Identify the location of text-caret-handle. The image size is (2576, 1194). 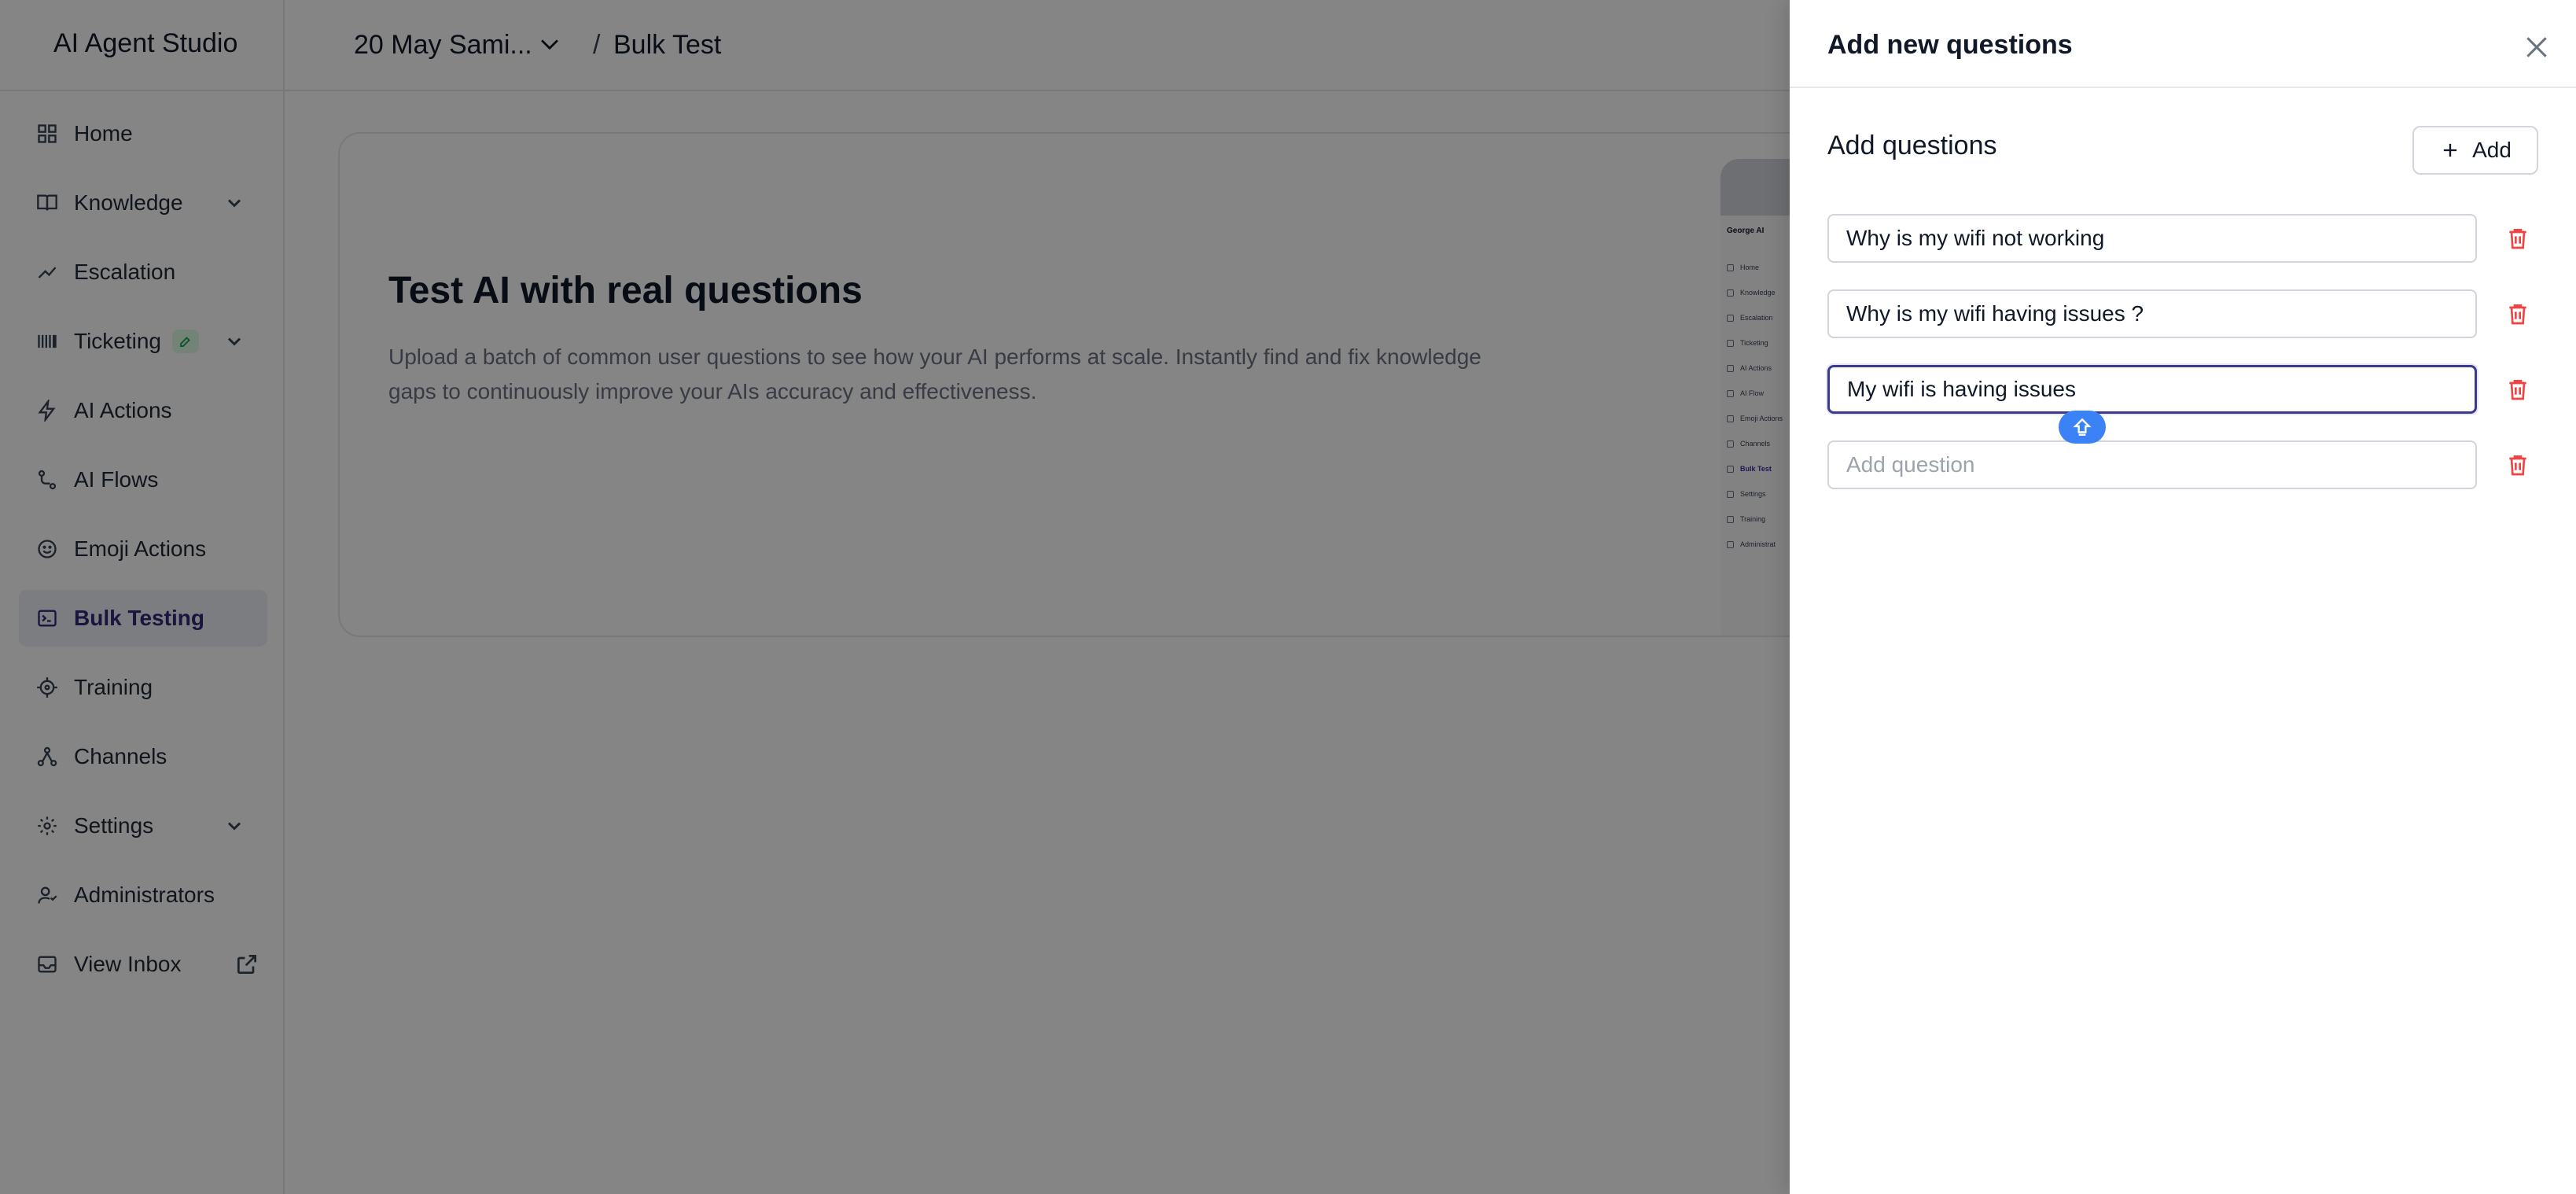
(2082, 428).